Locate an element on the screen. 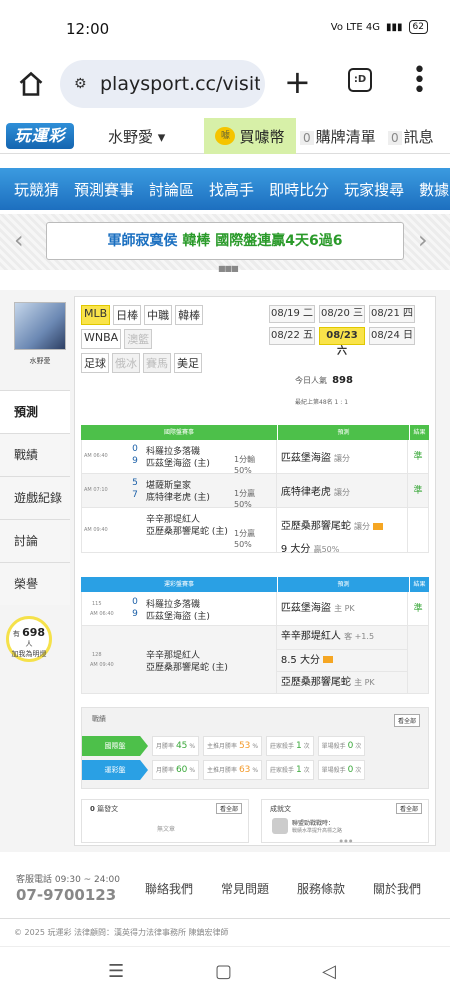 The width and height of the screenshot is (450, 1000). table-row: AM 07:10 5 7 堪薩斯皇家 底特律老虎 (主) 1分贏 50% 底特律老虎 讓分準 is located at coordinates (255, 491).